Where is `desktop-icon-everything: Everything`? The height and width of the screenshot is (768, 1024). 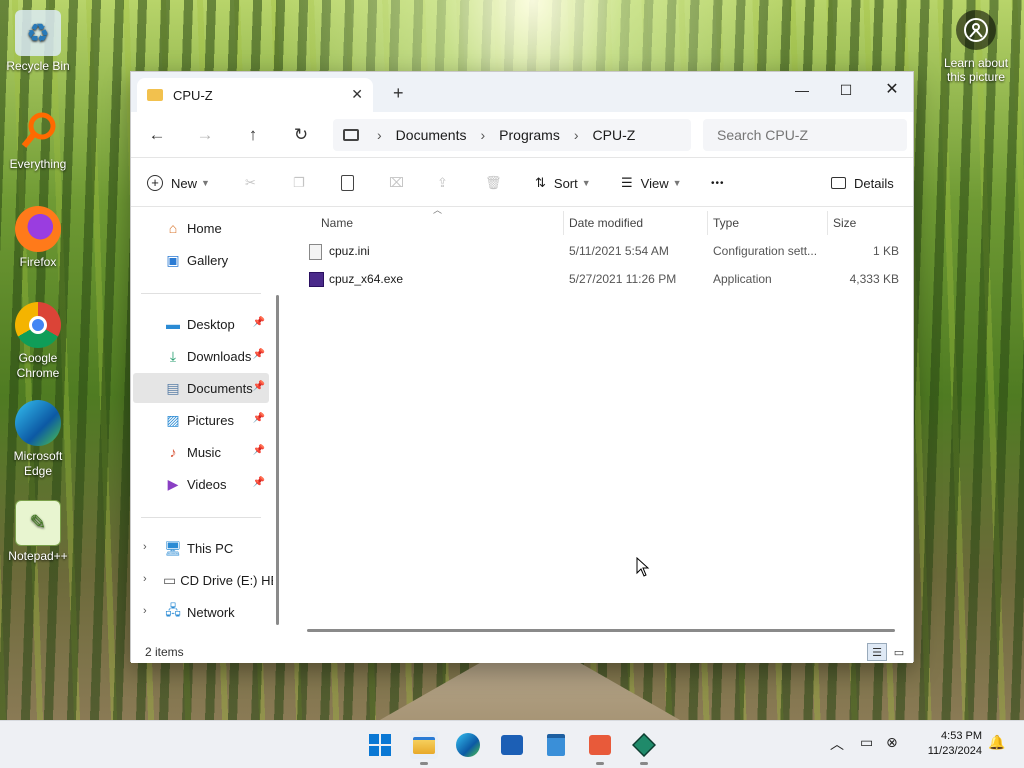 desktop-icon-everything: Everything is located at coordinates (38, 140).